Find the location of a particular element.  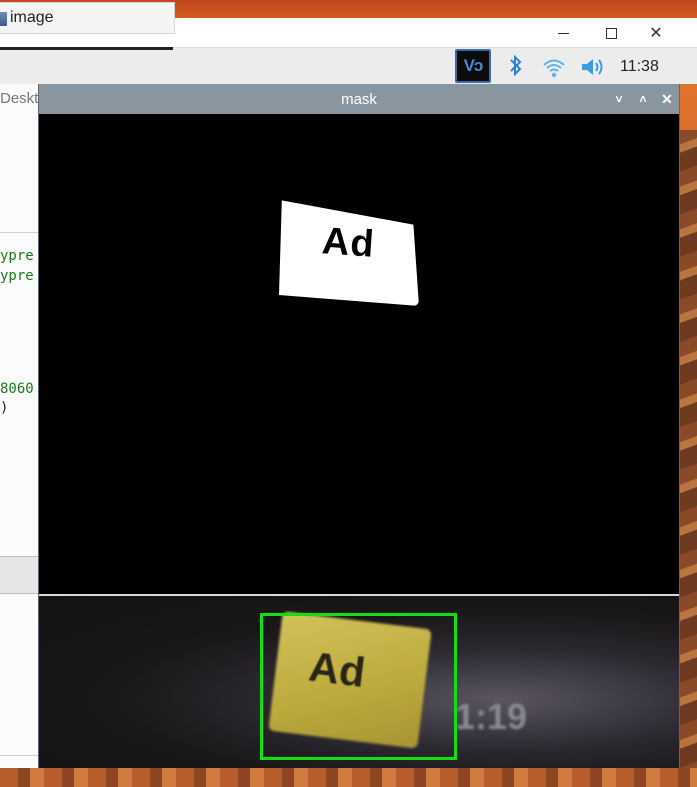

maximize-button is located at coordinates (611, 33).